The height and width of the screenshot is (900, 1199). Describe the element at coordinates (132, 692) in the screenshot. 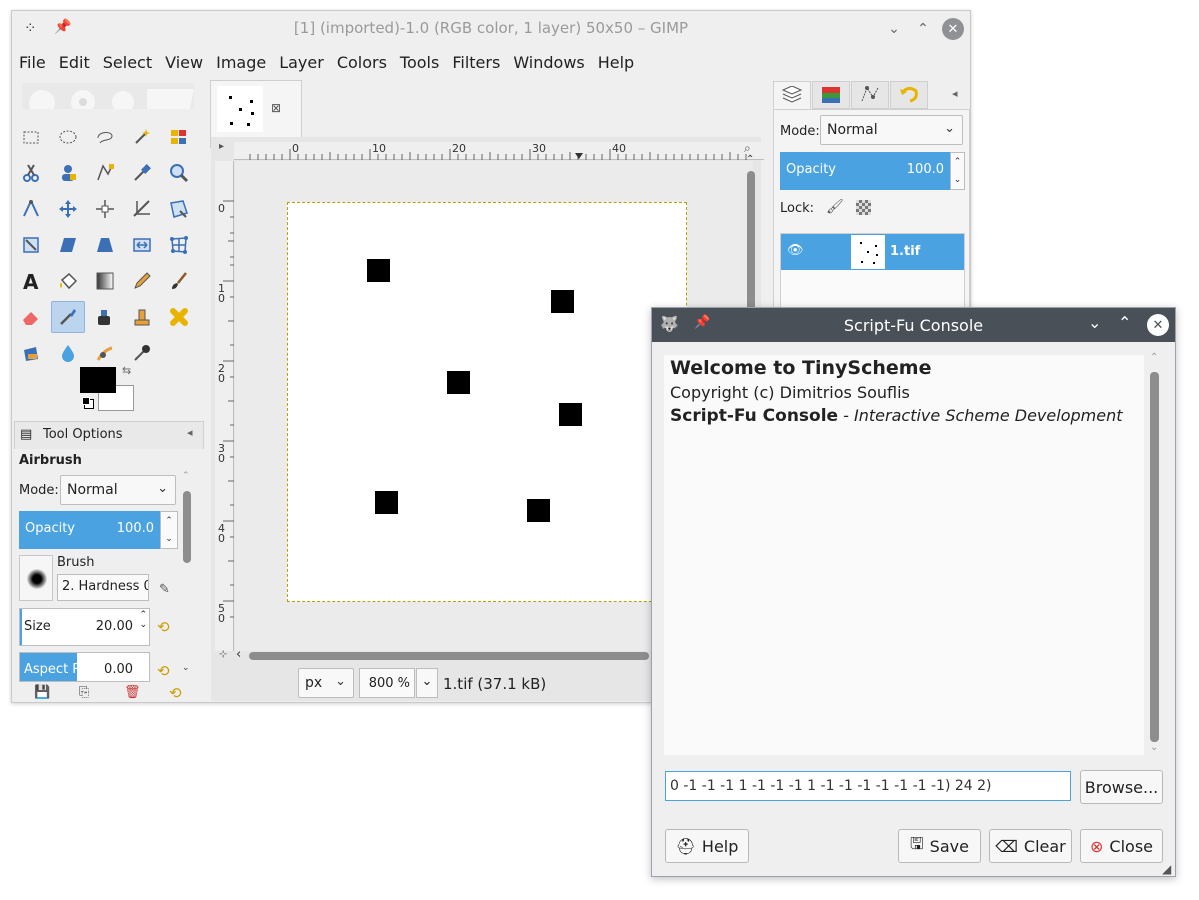

I see `delete-options-icon: 🗑` at that location.